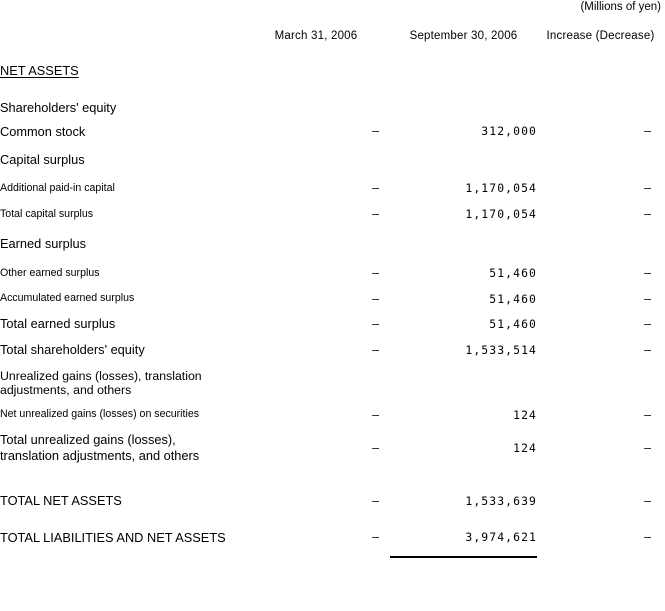 The height and width of the screenshot is (611, 665). I want to click on units-note: (Millions of yen), so click(620, 7).